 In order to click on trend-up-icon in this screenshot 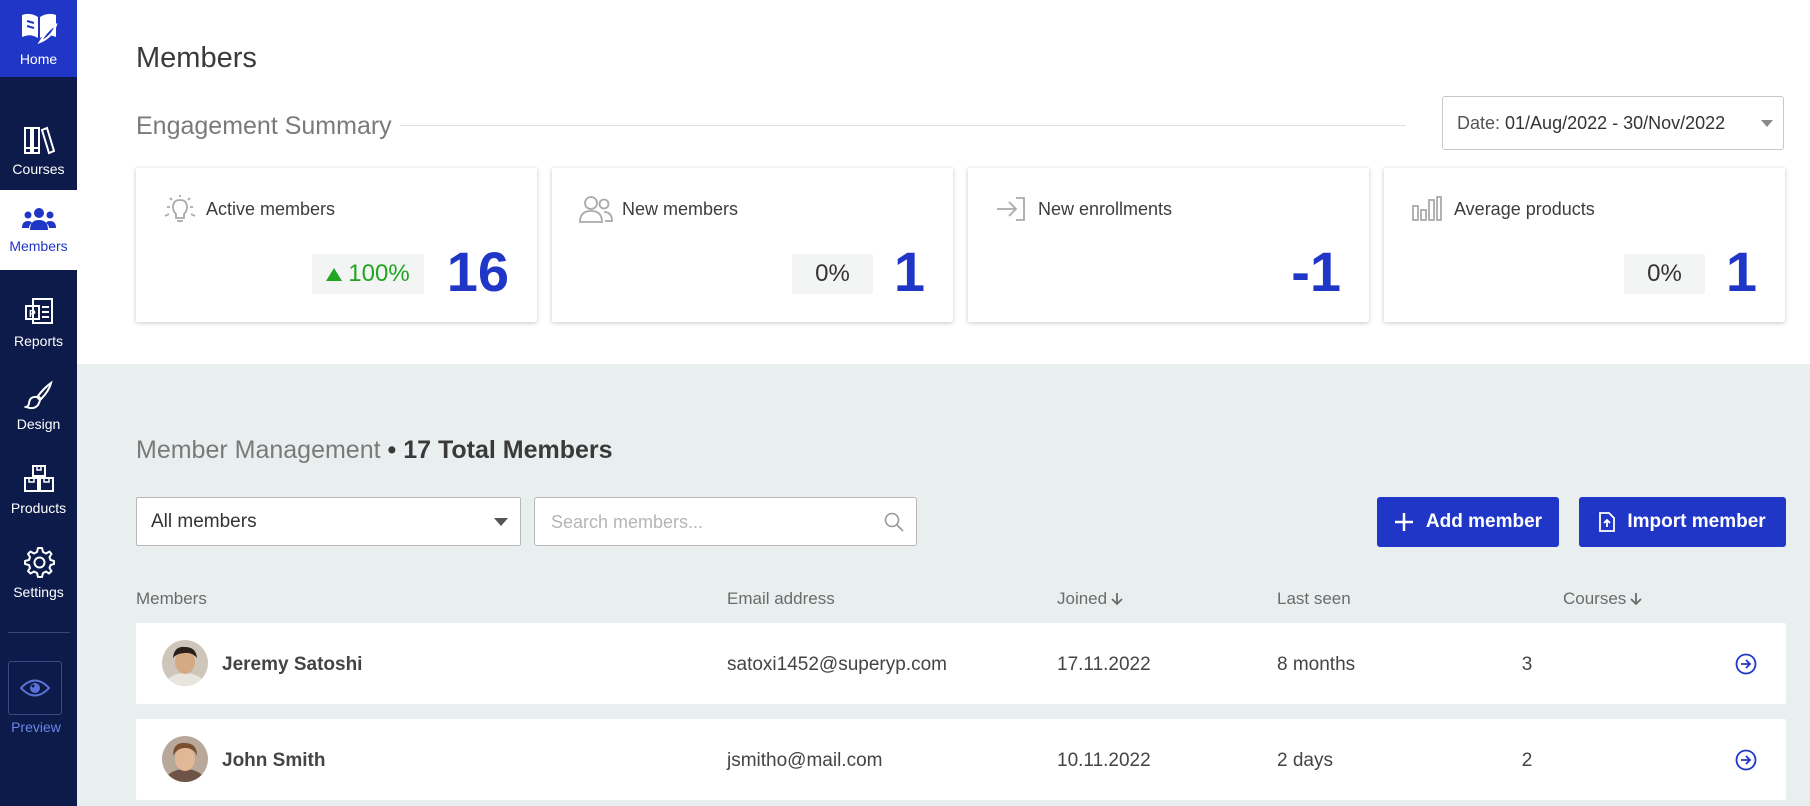, I will do `click(334, 274)`.